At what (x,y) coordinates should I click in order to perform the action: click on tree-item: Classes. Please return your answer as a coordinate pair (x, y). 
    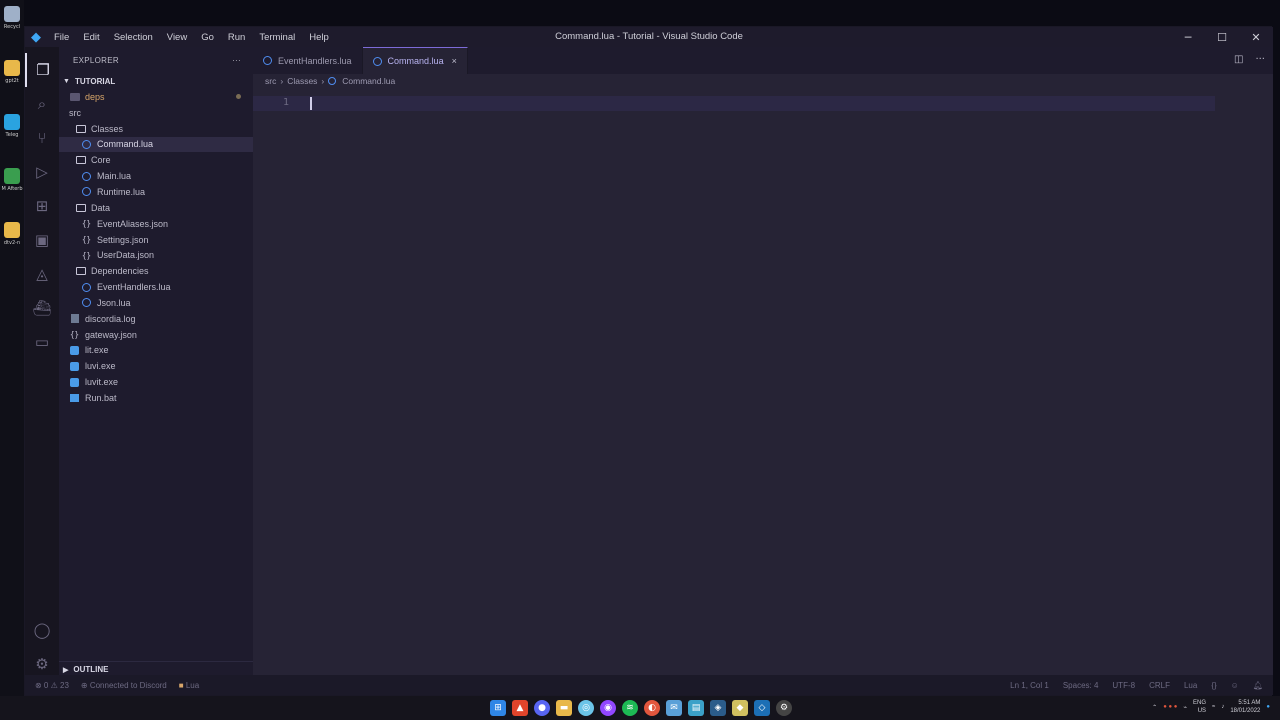
    Looking at the image, I should click on (156, 129).